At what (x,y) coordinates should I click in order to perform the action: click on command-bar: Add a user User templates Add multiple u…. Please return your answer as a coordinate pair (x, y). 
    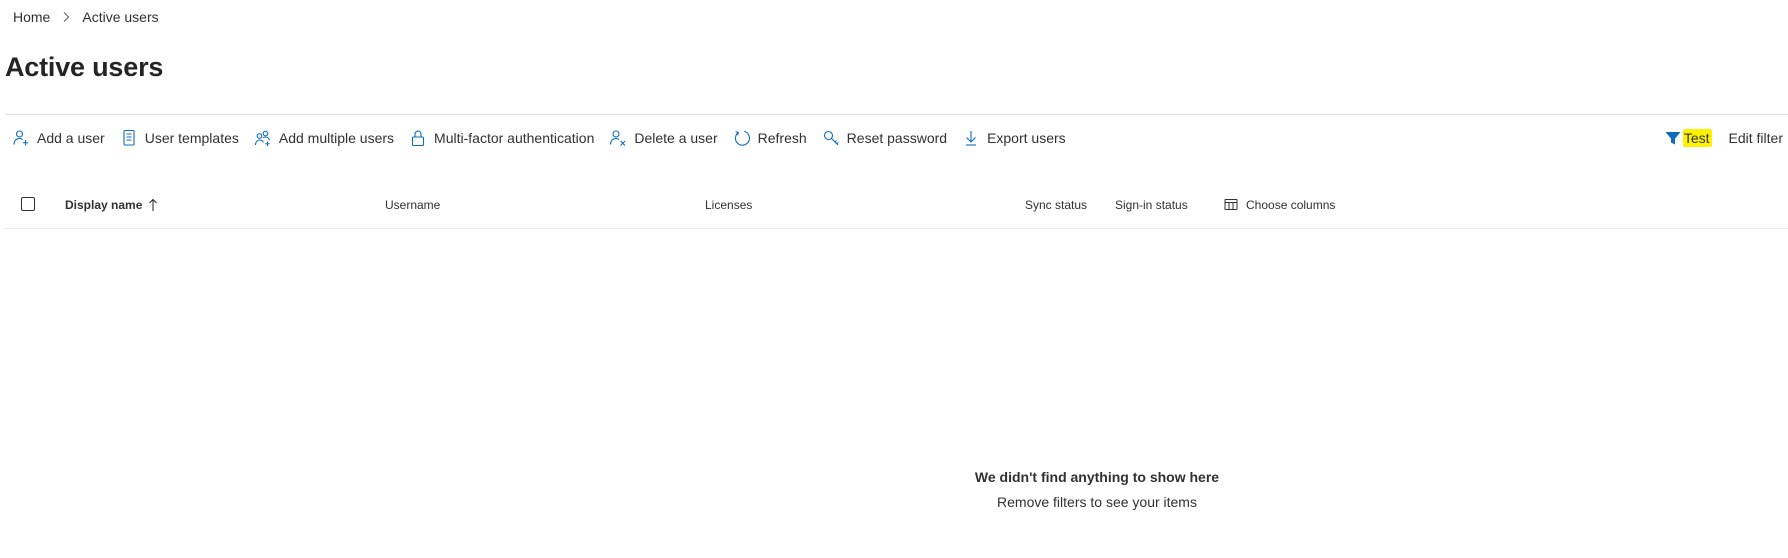
    Looking at the image, I should click on (896, 138).